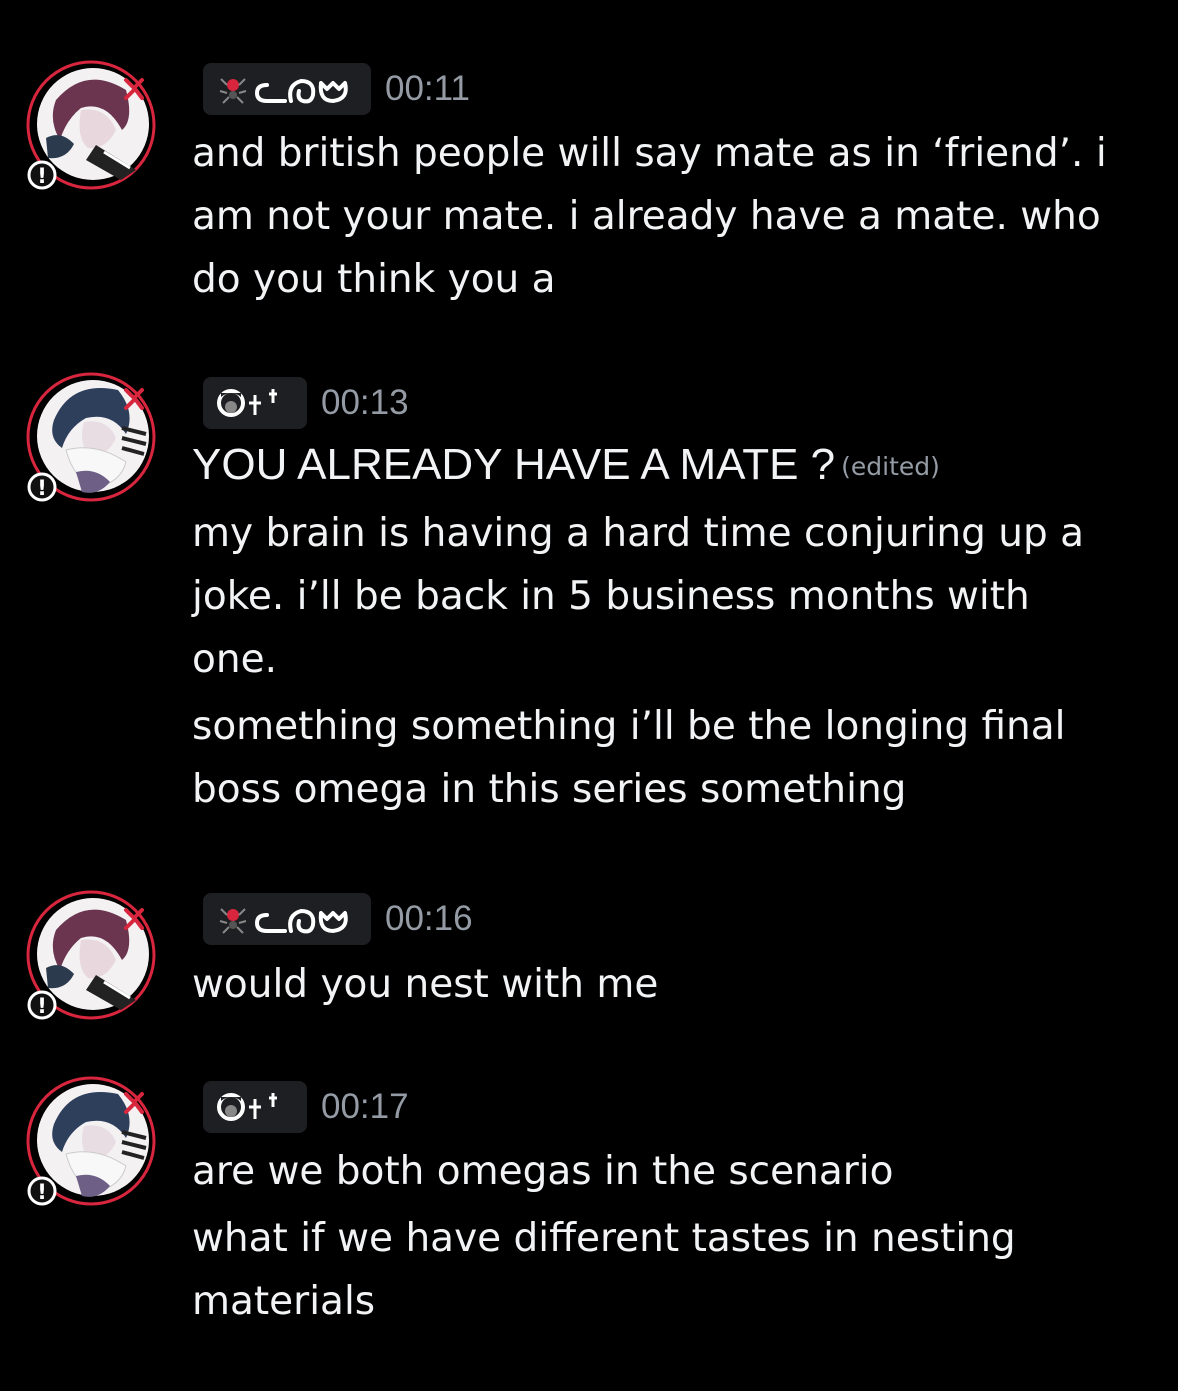 This screenshot has width=1178, height=1391. I want to click on message-header: 00:17, so click(306, 1107).